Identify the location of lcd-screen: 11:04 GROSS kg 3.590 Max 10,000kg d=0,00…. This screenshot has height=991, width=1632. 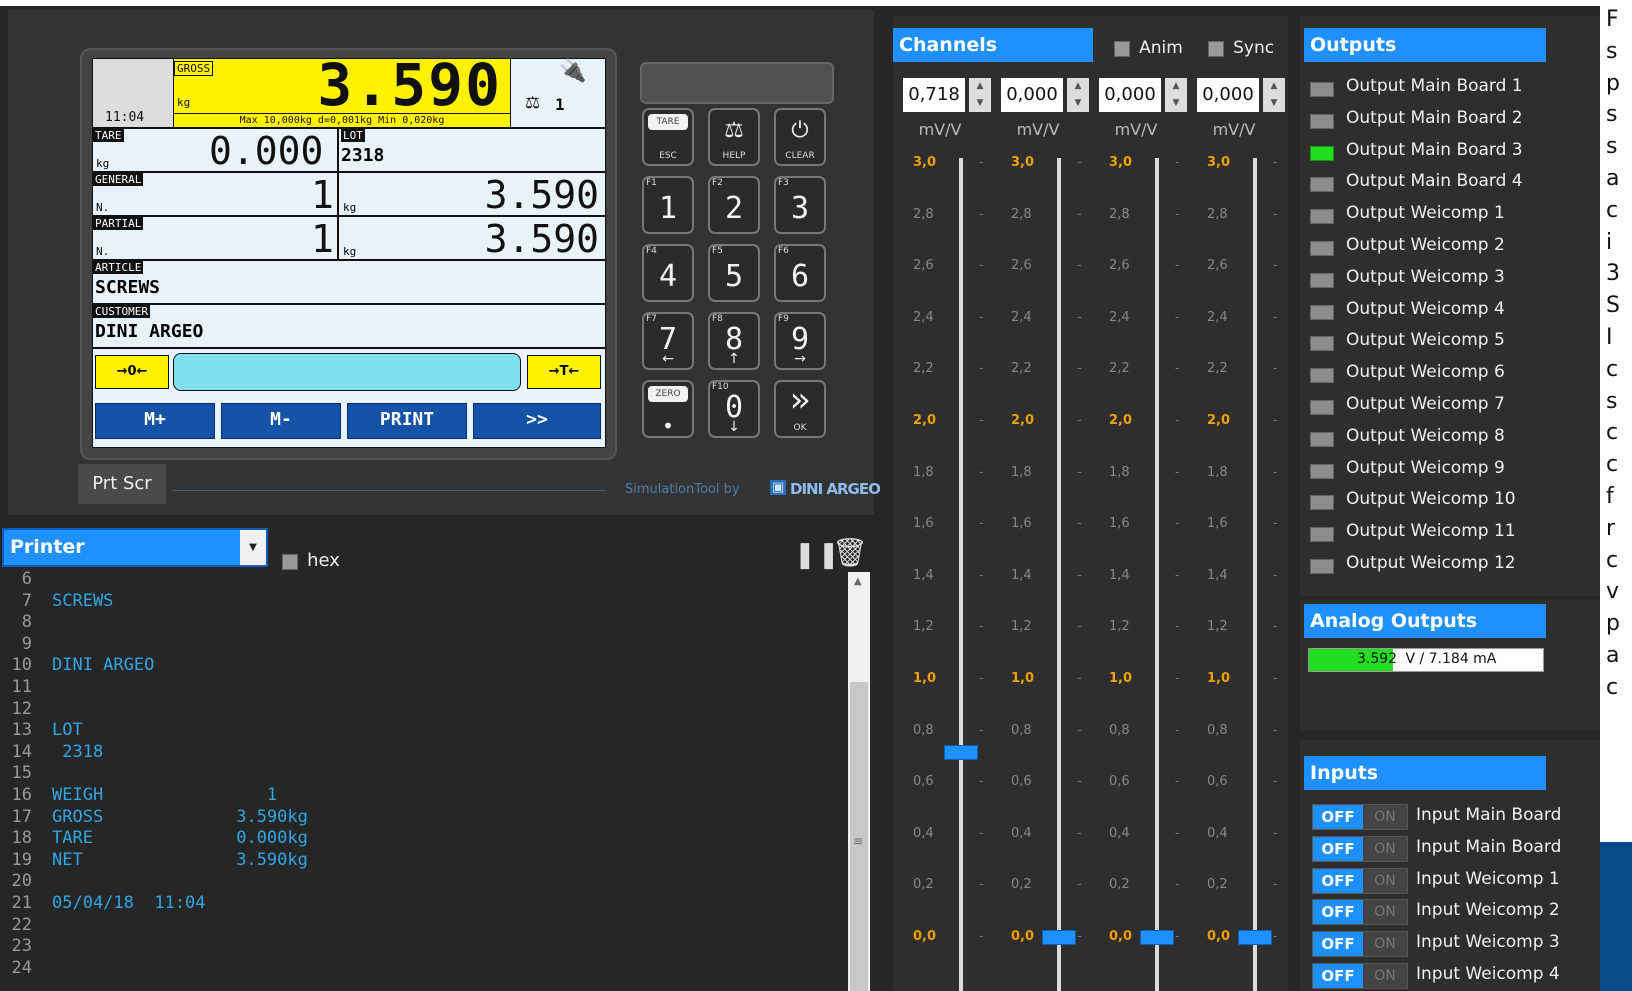
(349, 249).